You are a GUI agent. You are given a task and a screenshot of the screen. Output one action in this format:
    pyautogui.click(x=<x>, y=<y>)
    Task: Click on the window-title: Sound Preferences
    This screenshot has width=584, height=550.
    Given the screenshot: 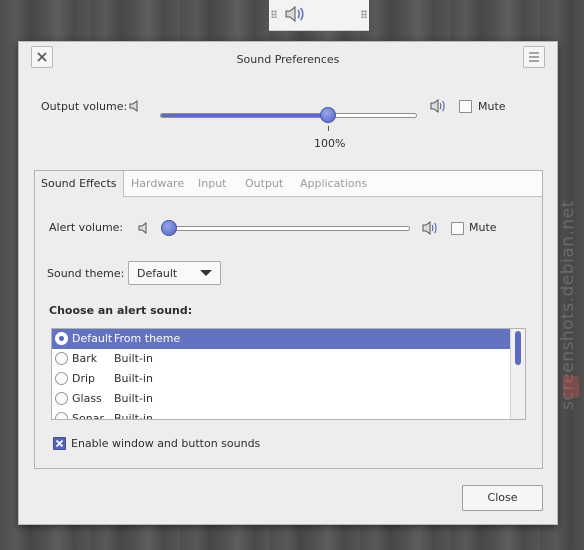 What is the action you would take?
    pyautogui.click(x=288, y=59)
    